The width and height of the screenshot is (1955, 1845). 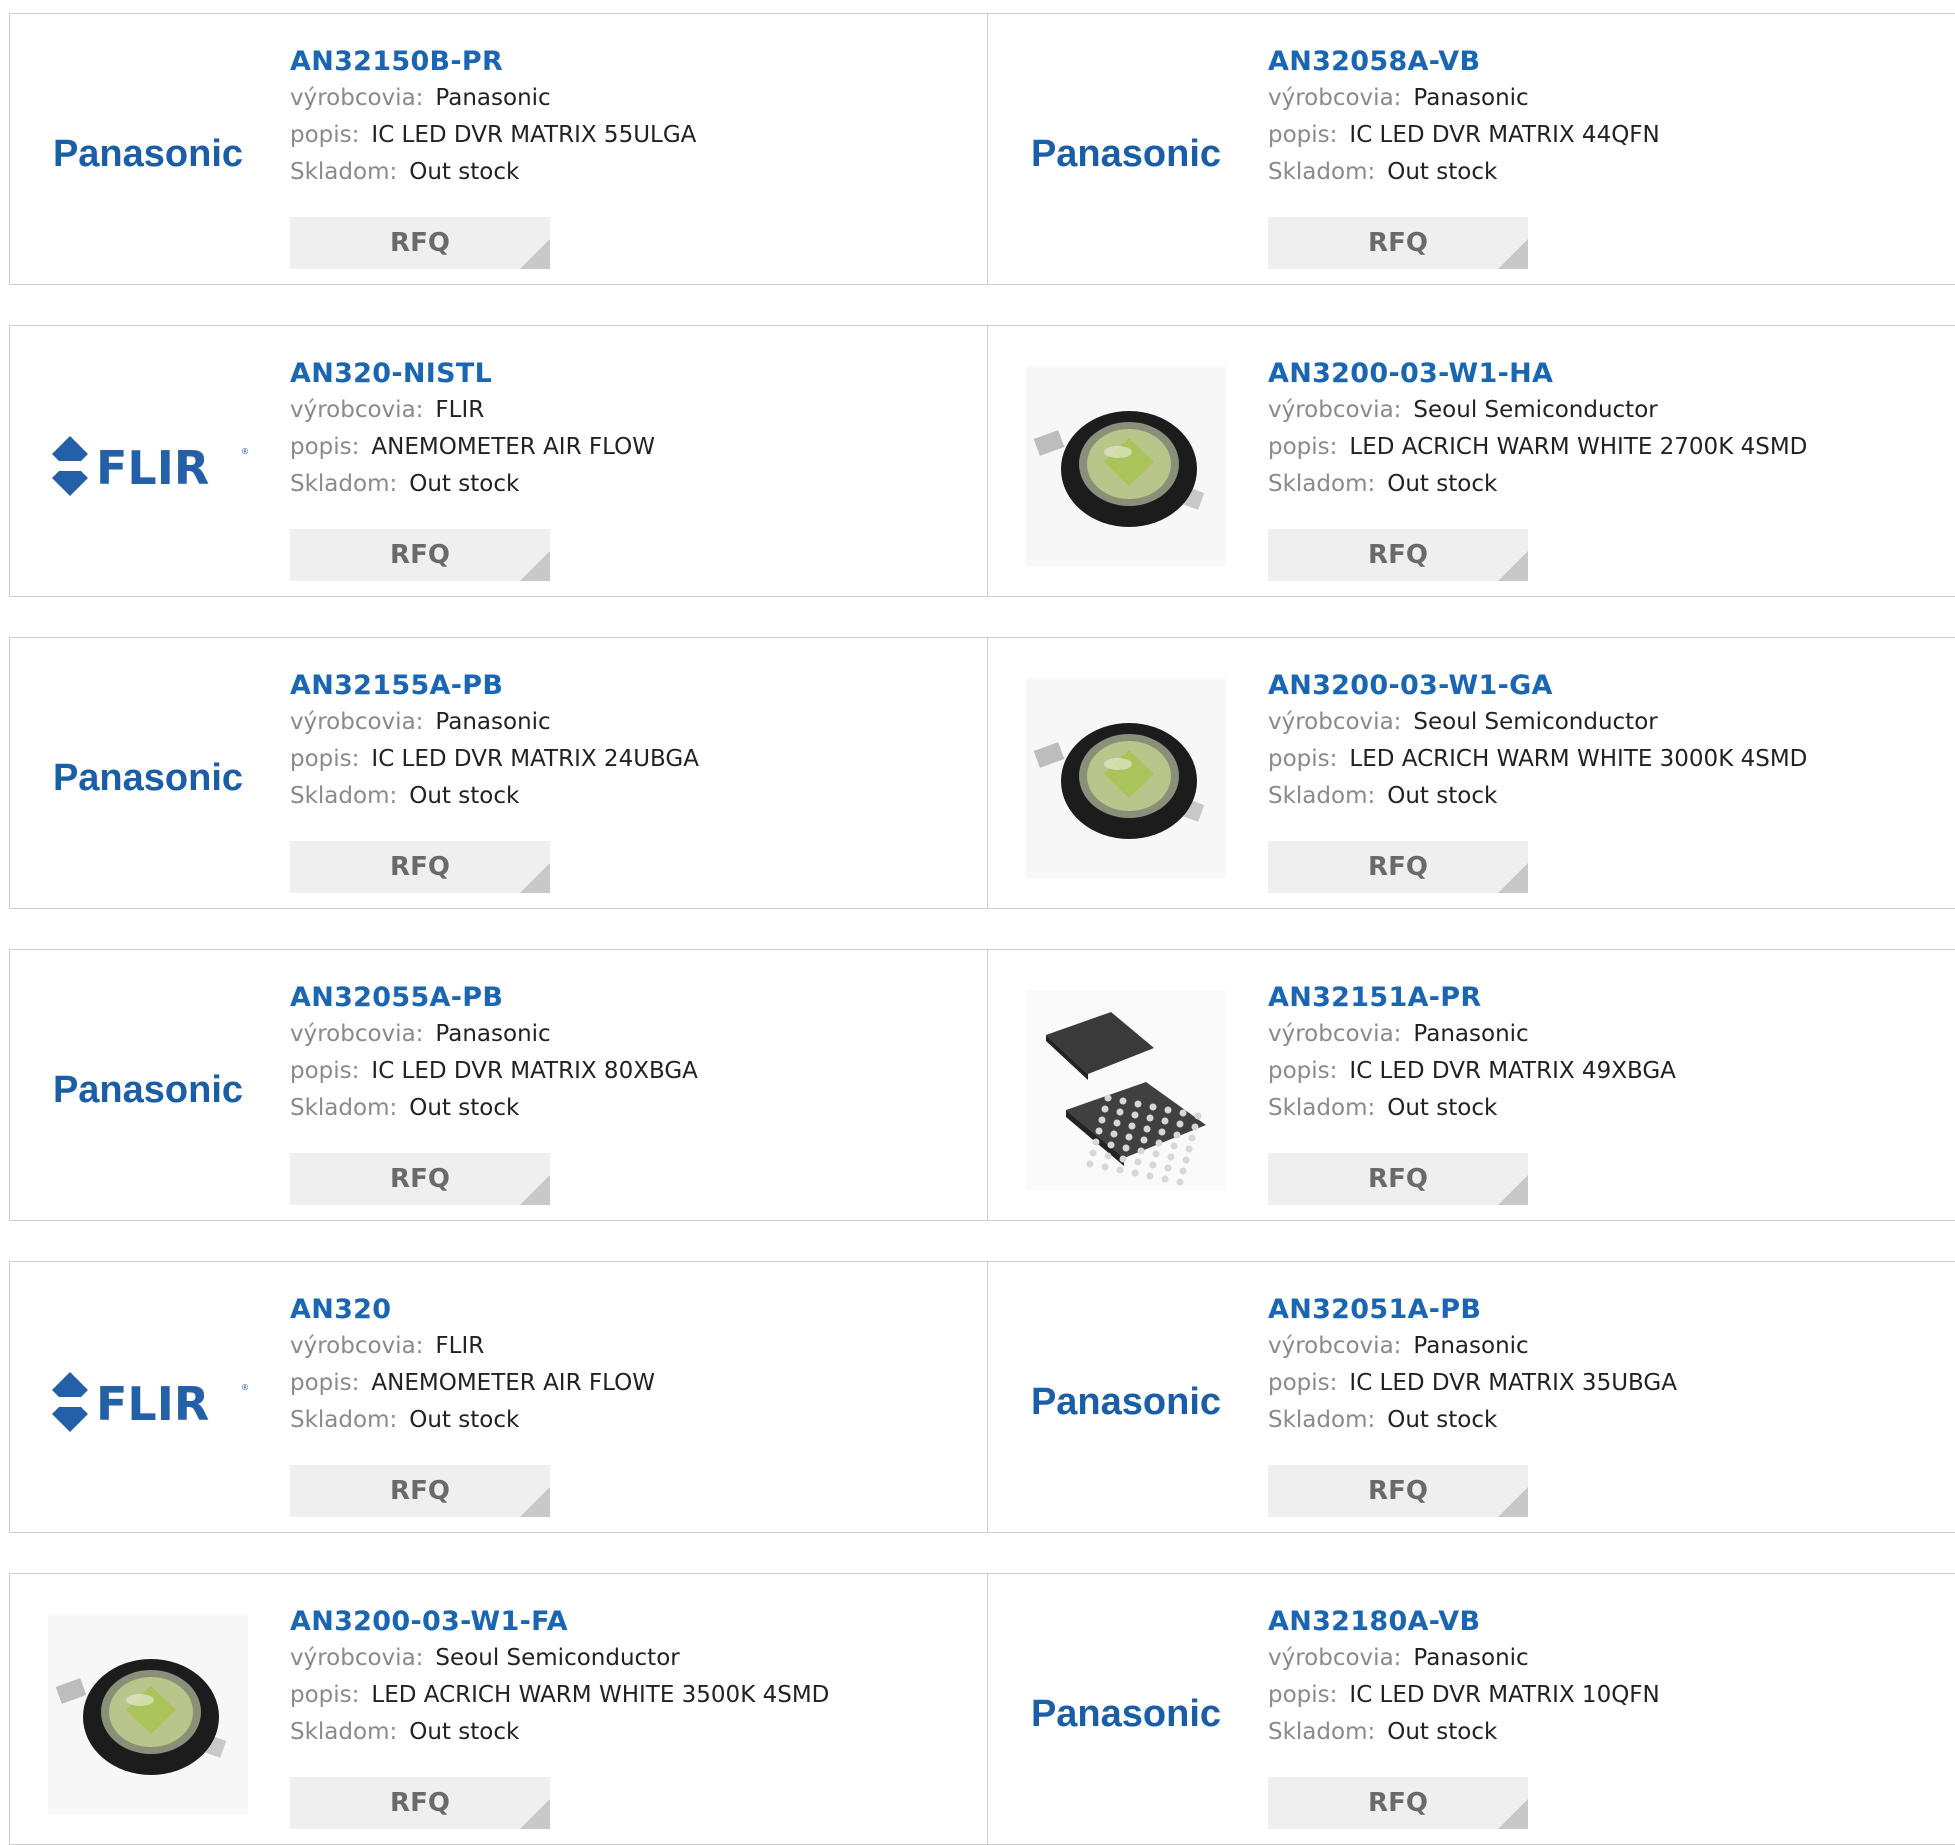 I want to click on description-value: LED ACRICH WARM WHITE 3000K 4SMD, so click(x=1578, y=759).